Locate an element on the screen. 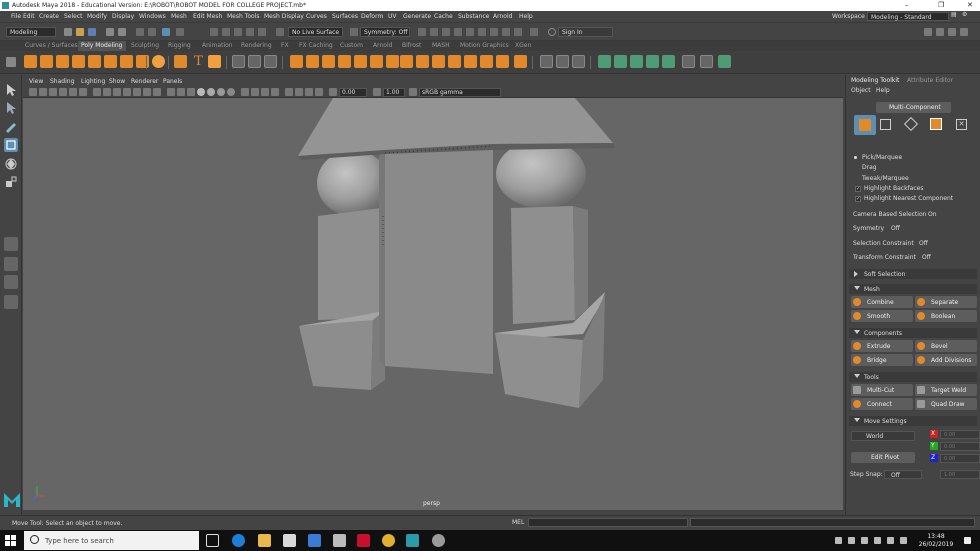 This screenshot has width=980, height=551. channel-box-icon is located at coordinates (940, 32).